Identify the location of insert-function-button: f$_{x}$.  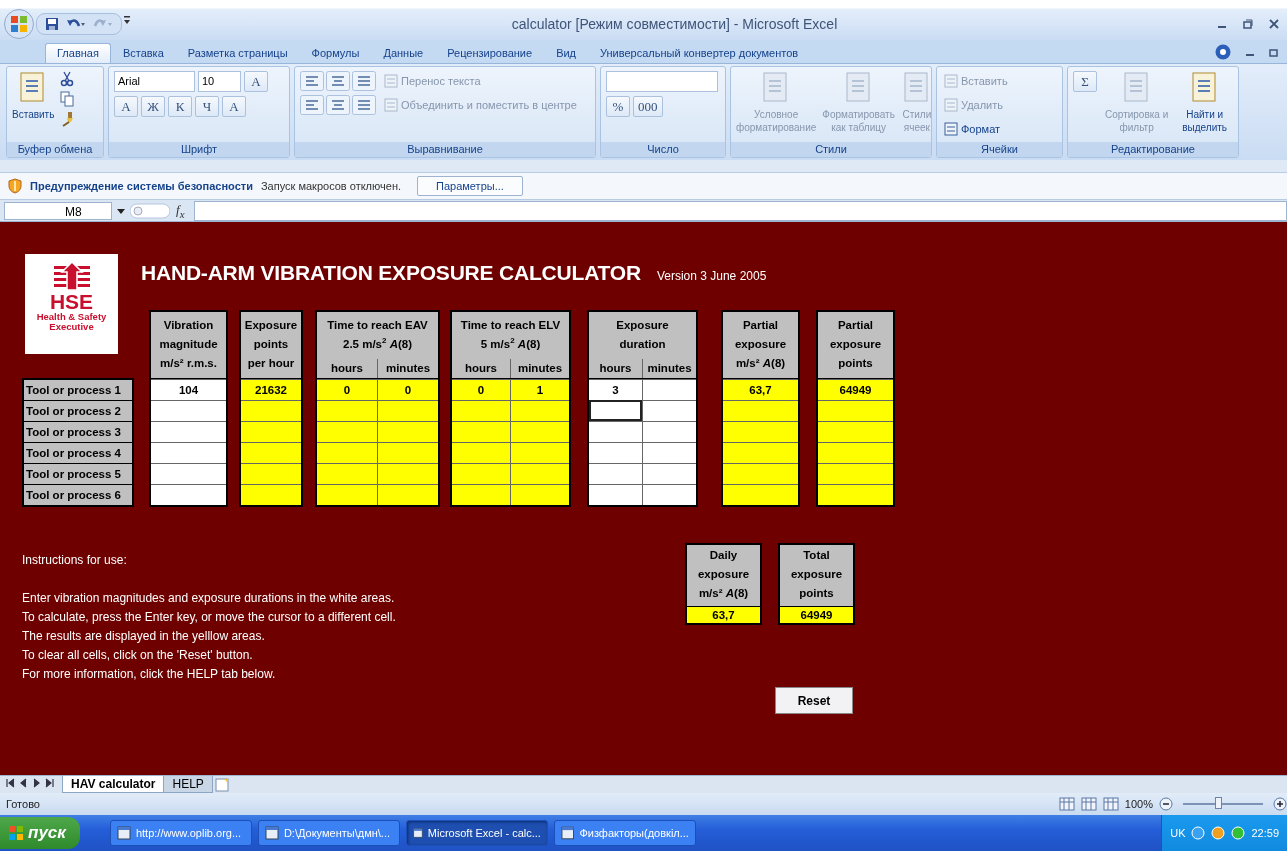
(180, 210).